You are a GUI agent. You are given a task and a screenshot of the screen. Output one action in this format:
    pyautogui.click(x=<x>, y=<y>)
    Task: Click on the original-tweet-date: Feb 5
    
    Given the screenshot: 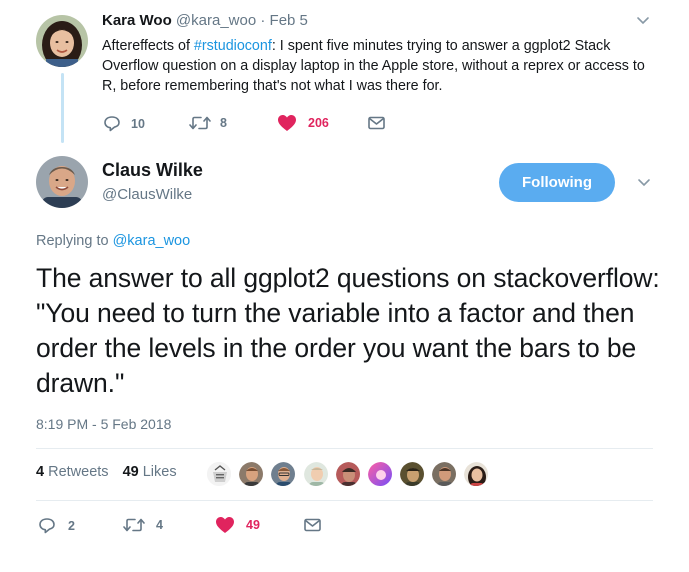 What is the action you would take?
    pyautogui.click(x=289, y=20)
    